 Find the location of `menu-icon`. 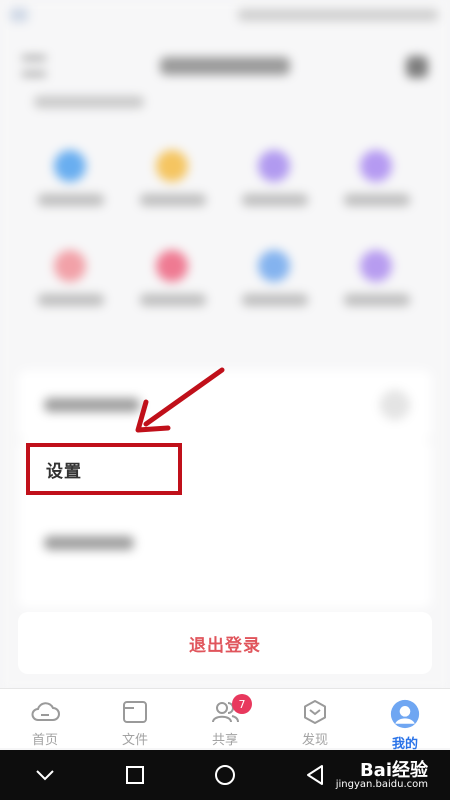

menu-icon is located at coordinates (34, 66).